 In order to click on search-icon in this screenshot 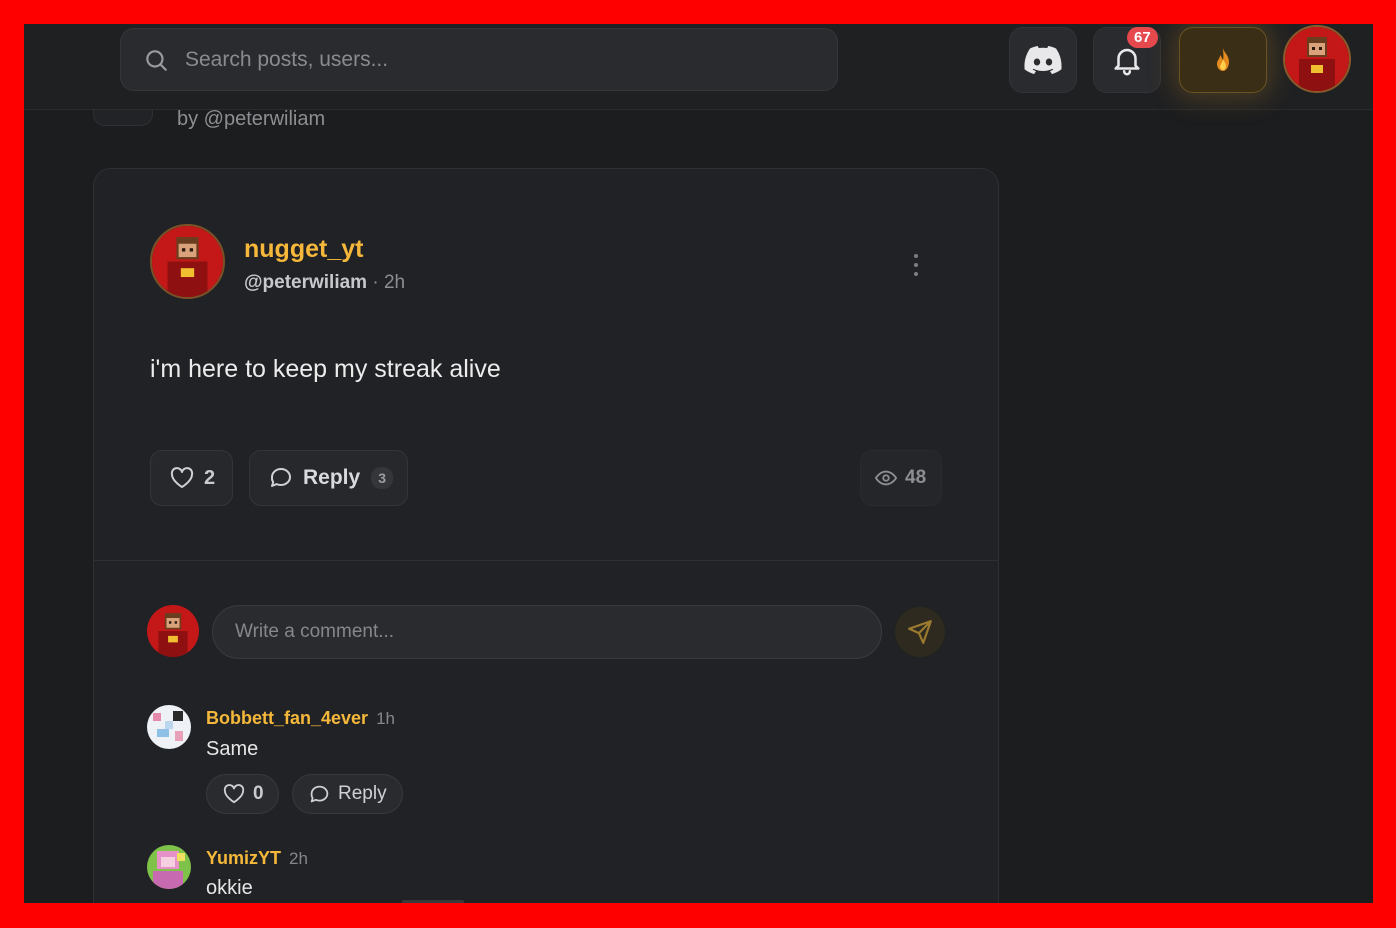, I will do `click(156, 60)`.